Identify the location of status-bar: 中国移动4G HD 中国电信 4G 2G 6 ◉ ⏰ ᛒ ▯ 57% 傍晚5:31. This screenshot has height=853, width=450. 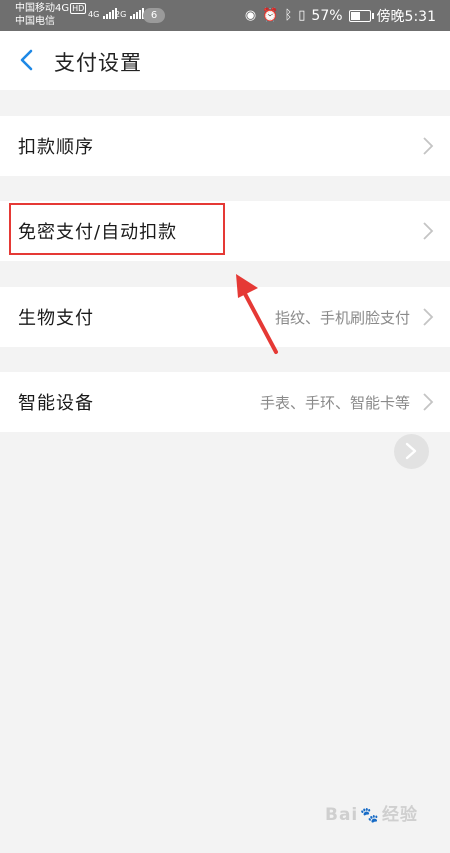
(225, 15).